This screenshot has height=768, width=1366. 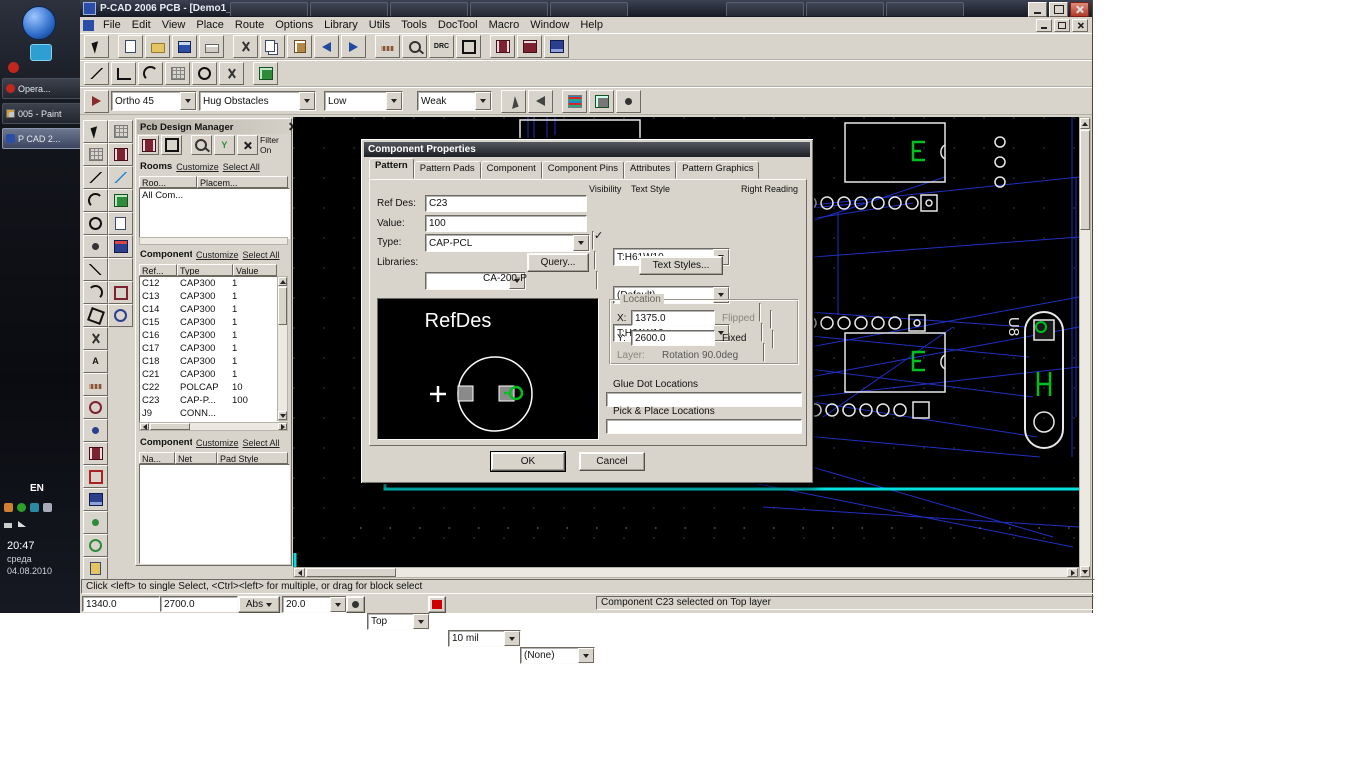 I want to click on layers-button, so click(x=574, y=101).